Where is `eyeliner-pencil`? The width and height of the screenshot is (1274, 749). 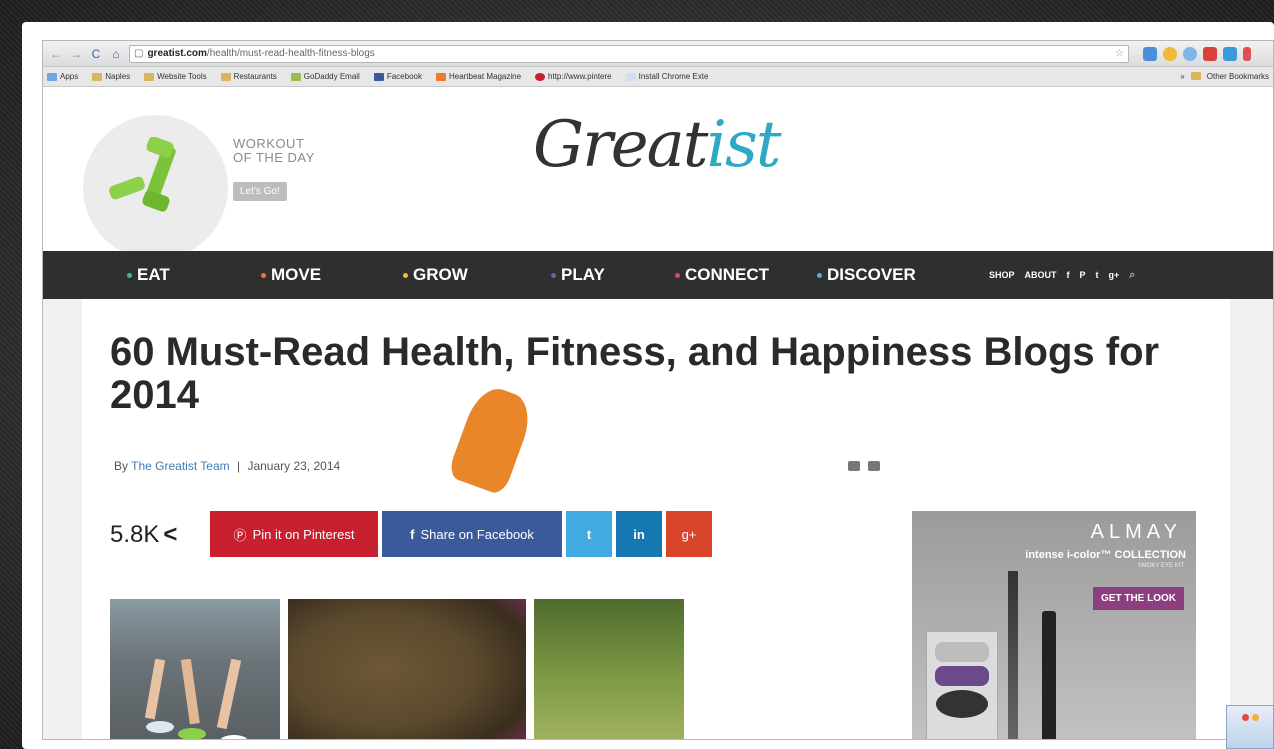 eyeliner-pencil is located at coordinates (1013, 655).